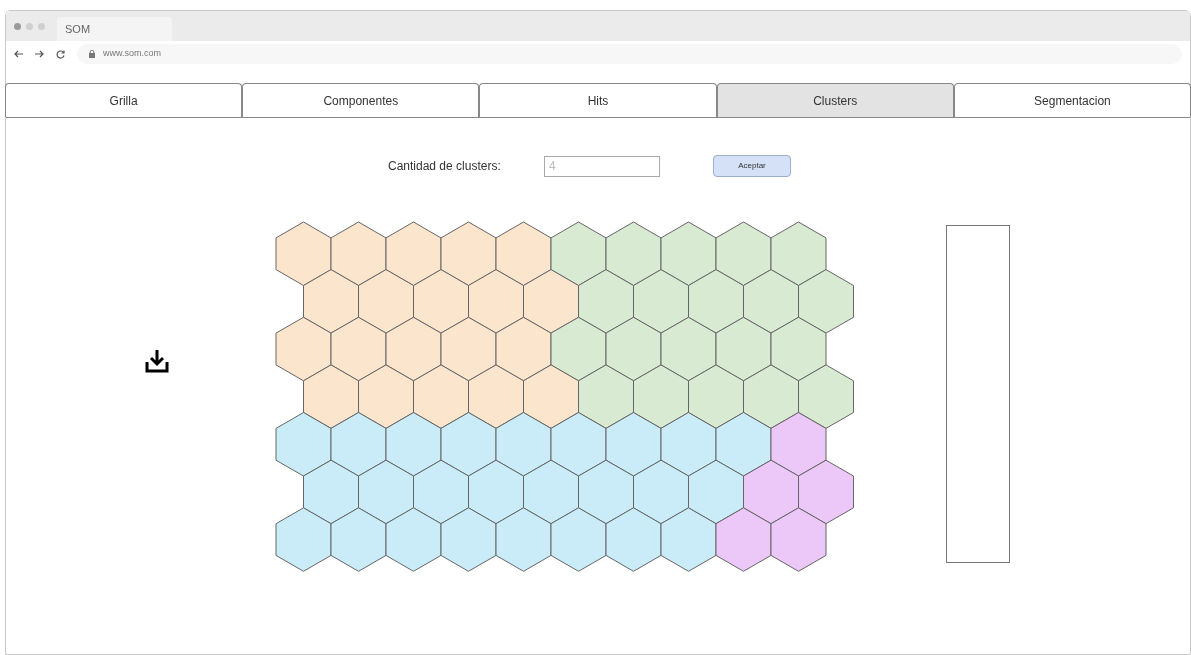 The height and width of the screenshot is (655, 1191). Describe the element at coordinates (132, 54) in the screenshot. I see `url-text: www.som.com` at that location.